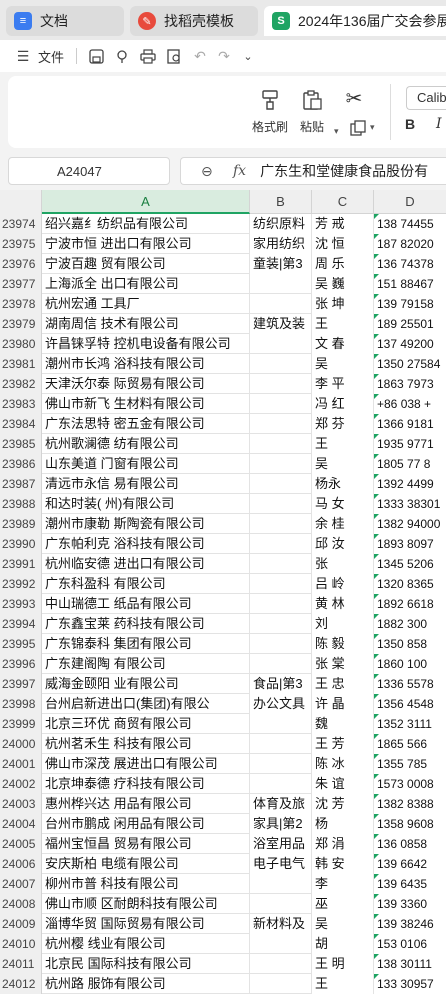 The height and width of the screenshot is (998, 446). I want to click on cell-company: 山东美道 门窗有限公司, so click(146, 464).